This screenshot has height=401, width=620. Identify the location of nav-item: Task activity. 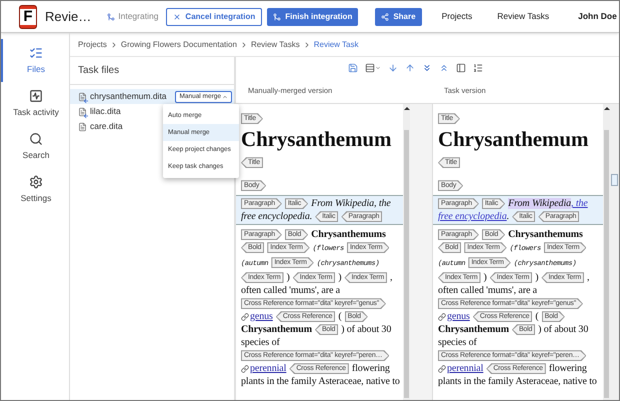
(35, 103).